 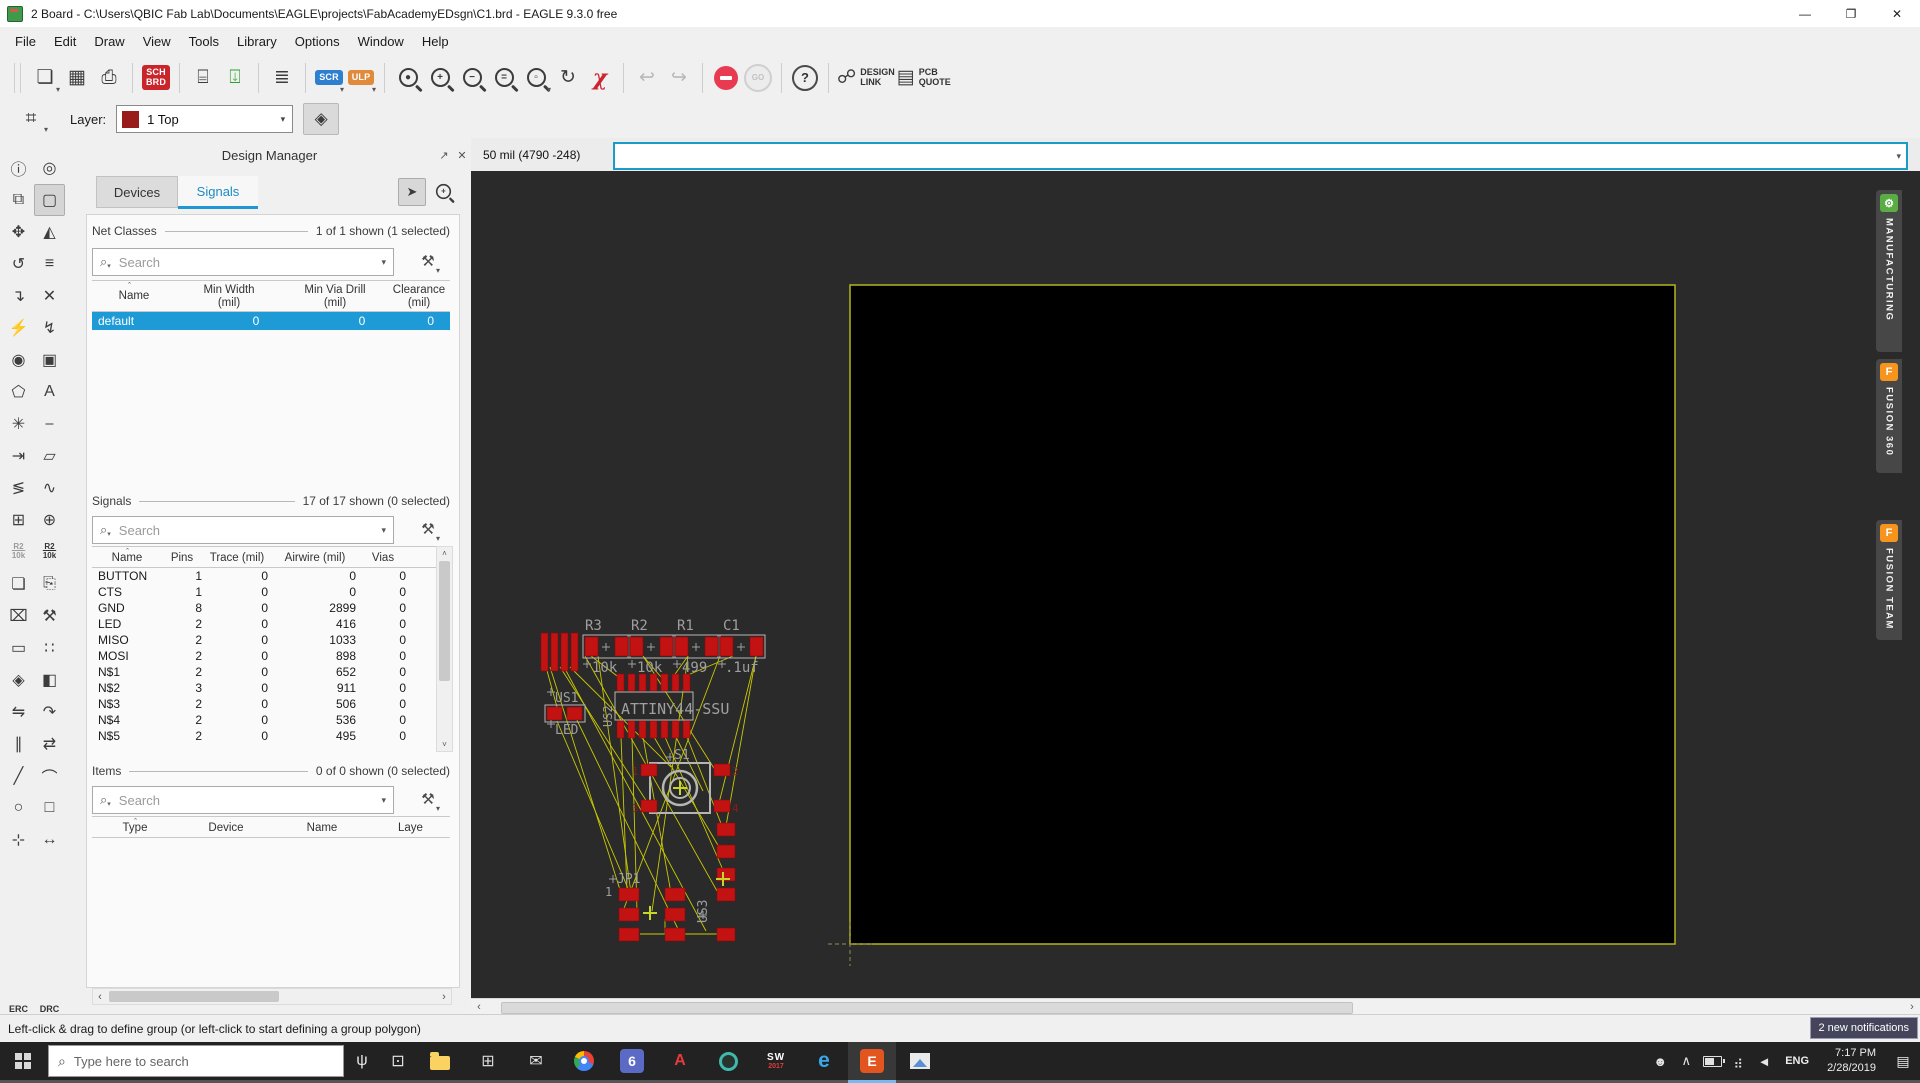 What do you see at coordinates (65, 41) in the screenshot?
I see `menu-item-edit: Edit` at bounding box center [65, 41].